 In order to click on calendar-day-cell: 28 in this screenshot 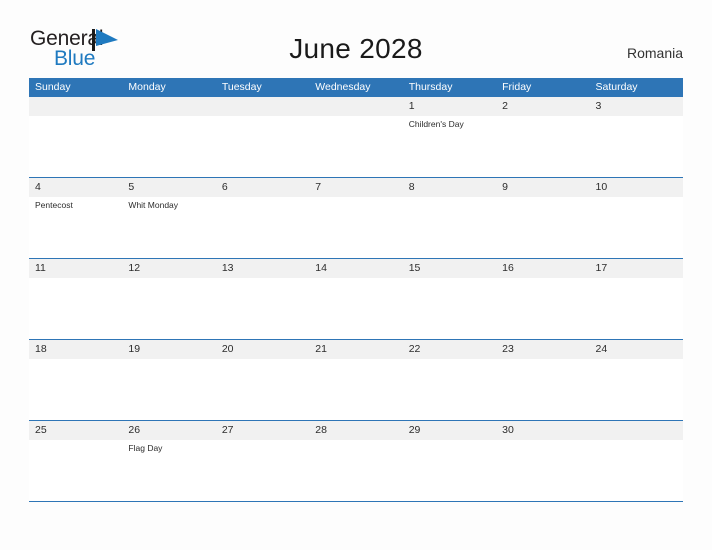, I will do `click(356, 461)`.